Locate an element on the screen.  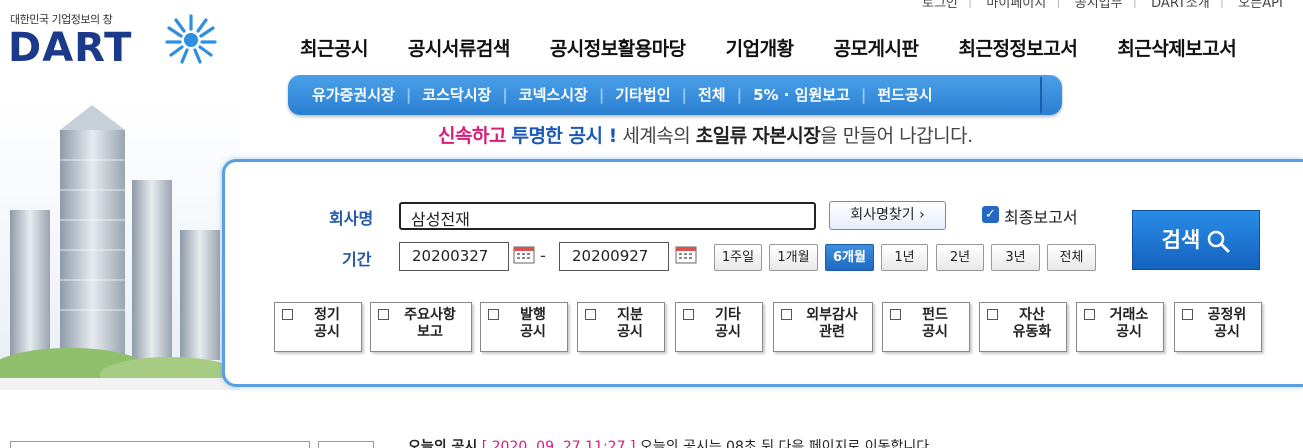
period-2year-button: 2년 is located at coordinates (960, 257).